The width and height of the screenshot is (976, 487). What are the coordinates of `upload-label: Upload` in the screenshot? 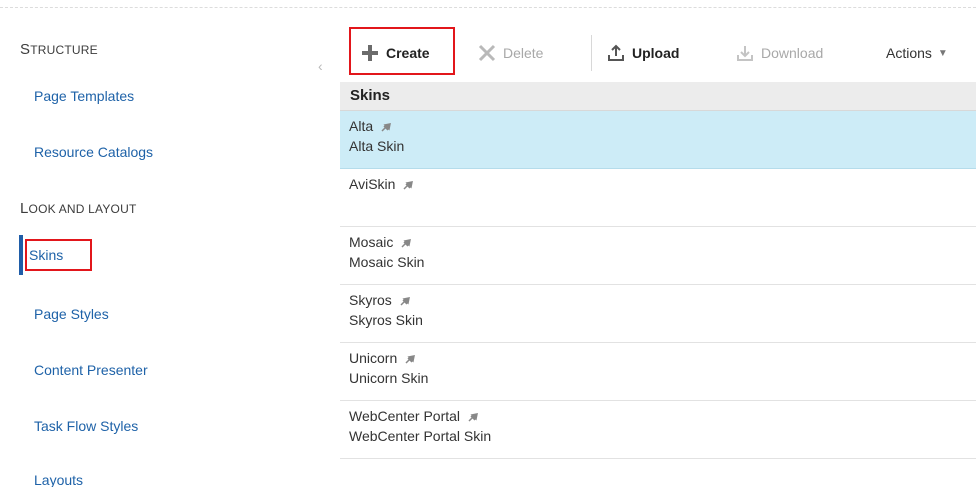 It's located at (656, 53).